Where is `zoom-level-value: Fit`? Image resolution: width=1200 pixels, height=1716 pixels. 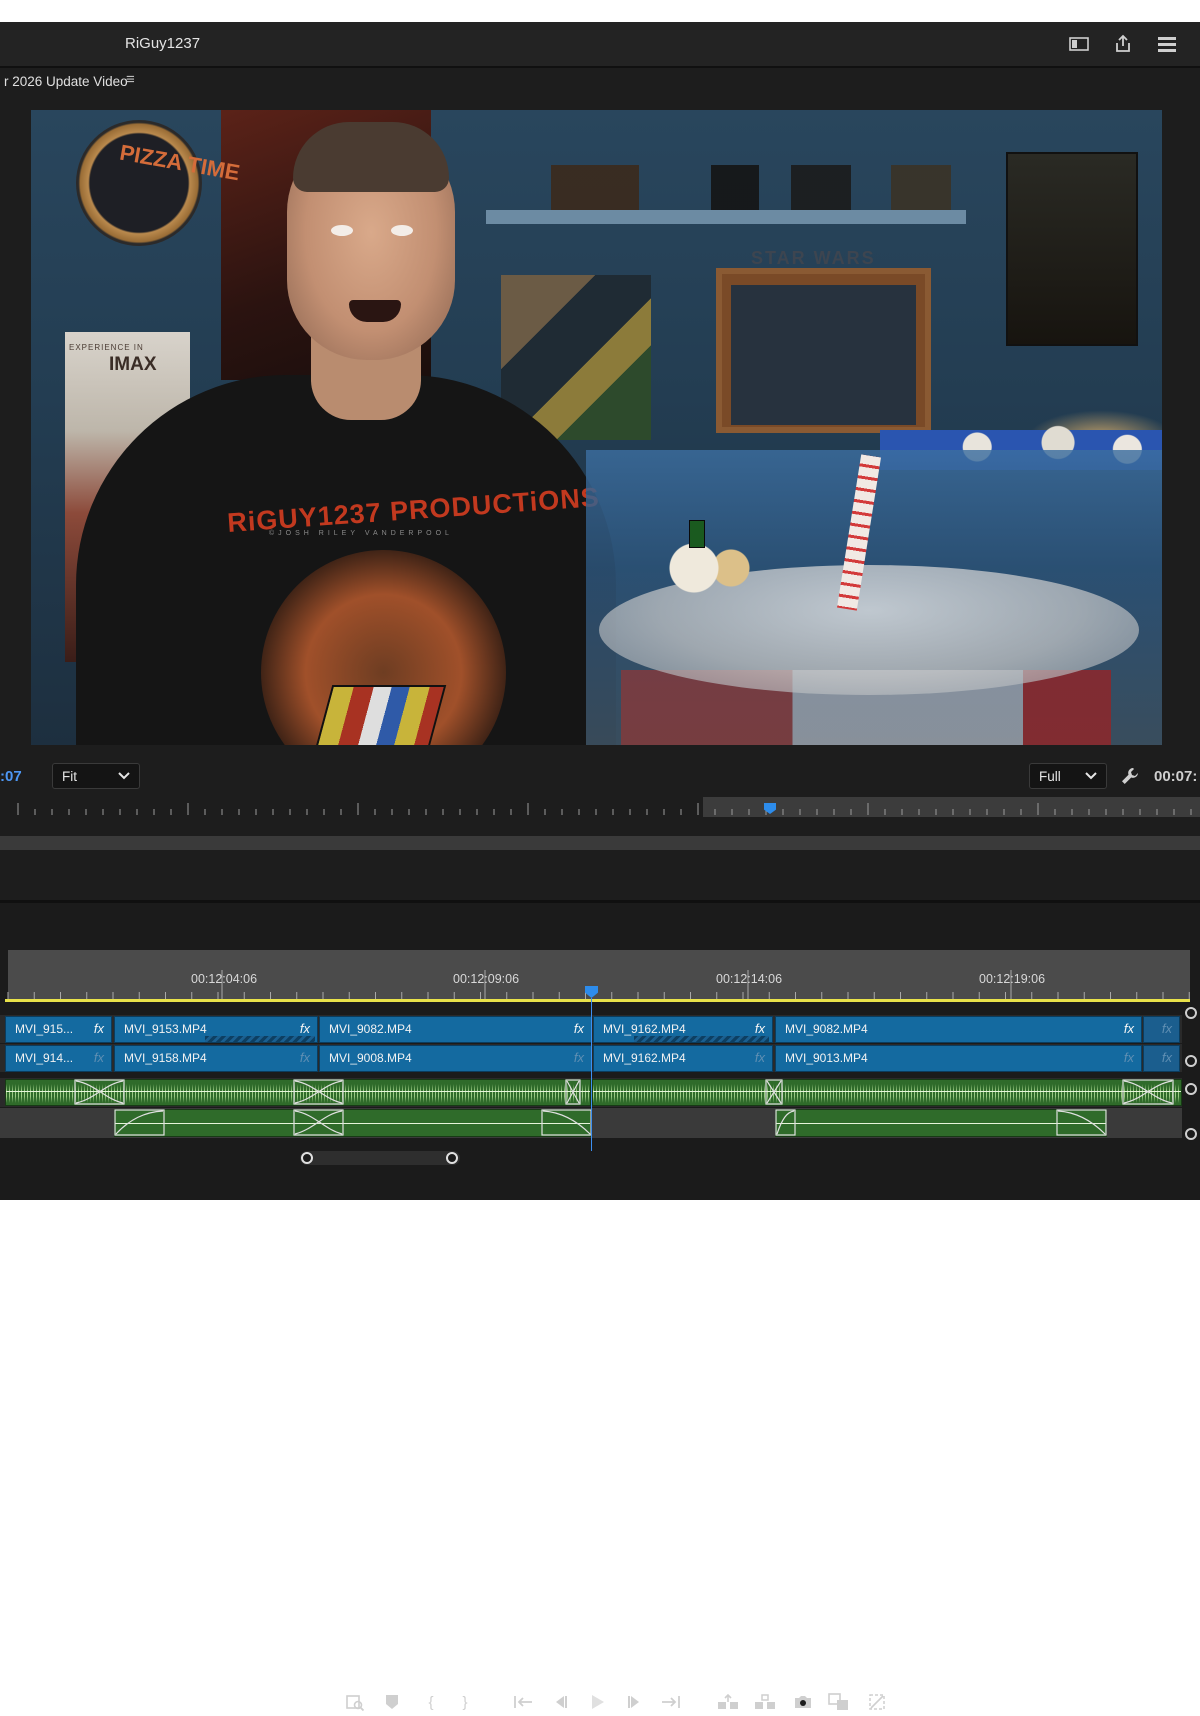
zoom-level-value: Fit is located at coordinates (69, 776).